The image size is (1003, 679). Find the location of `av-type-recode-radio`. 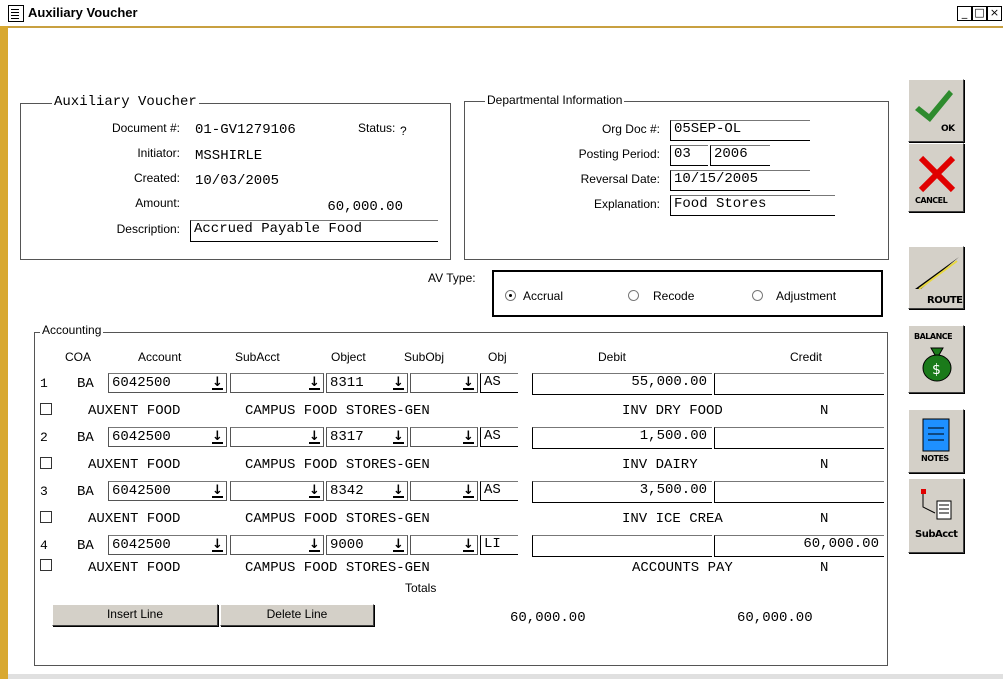

av-type-recode-radio is located at coordinates (633, 295).